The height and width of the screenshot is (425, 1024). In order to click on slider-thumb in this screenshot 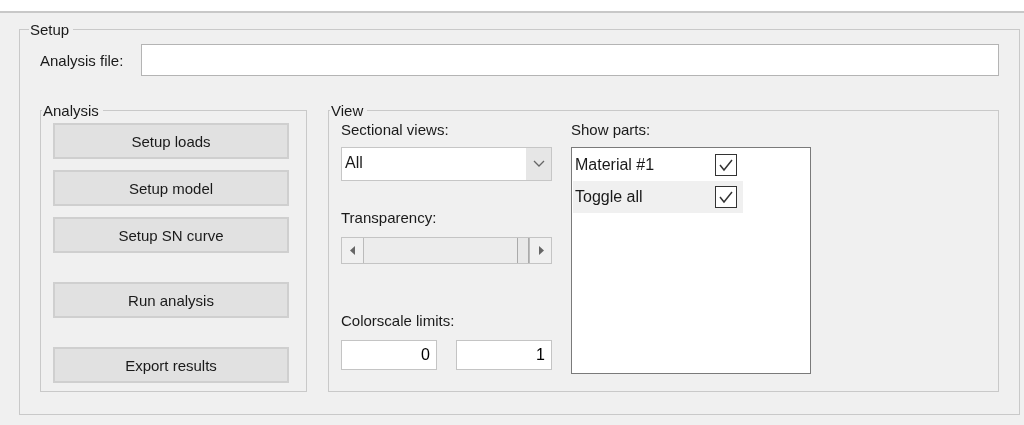, I will do `click(523, 250)`.